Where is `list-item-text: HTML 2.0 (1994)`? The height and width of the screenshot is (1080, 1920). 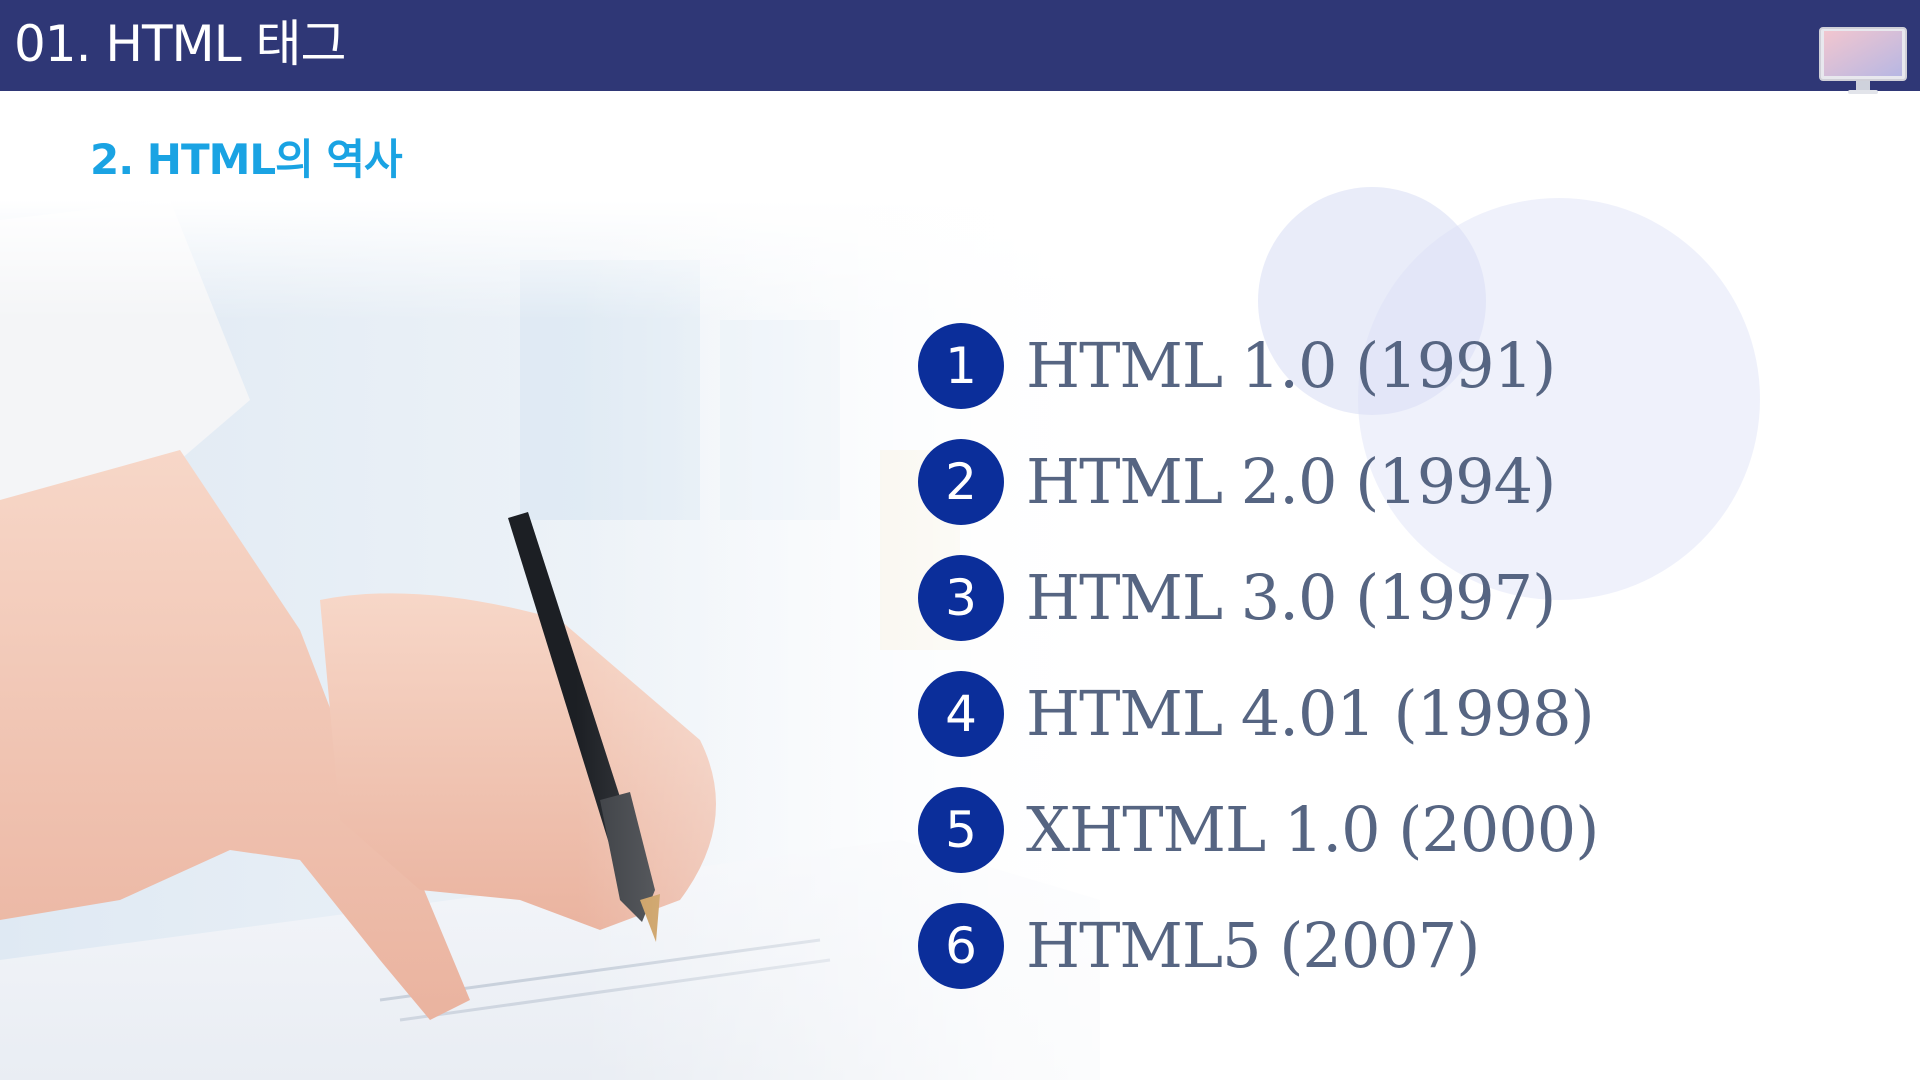
list-item-text: HTML 2.0 (1994) is located at coordinates (1291, 481).